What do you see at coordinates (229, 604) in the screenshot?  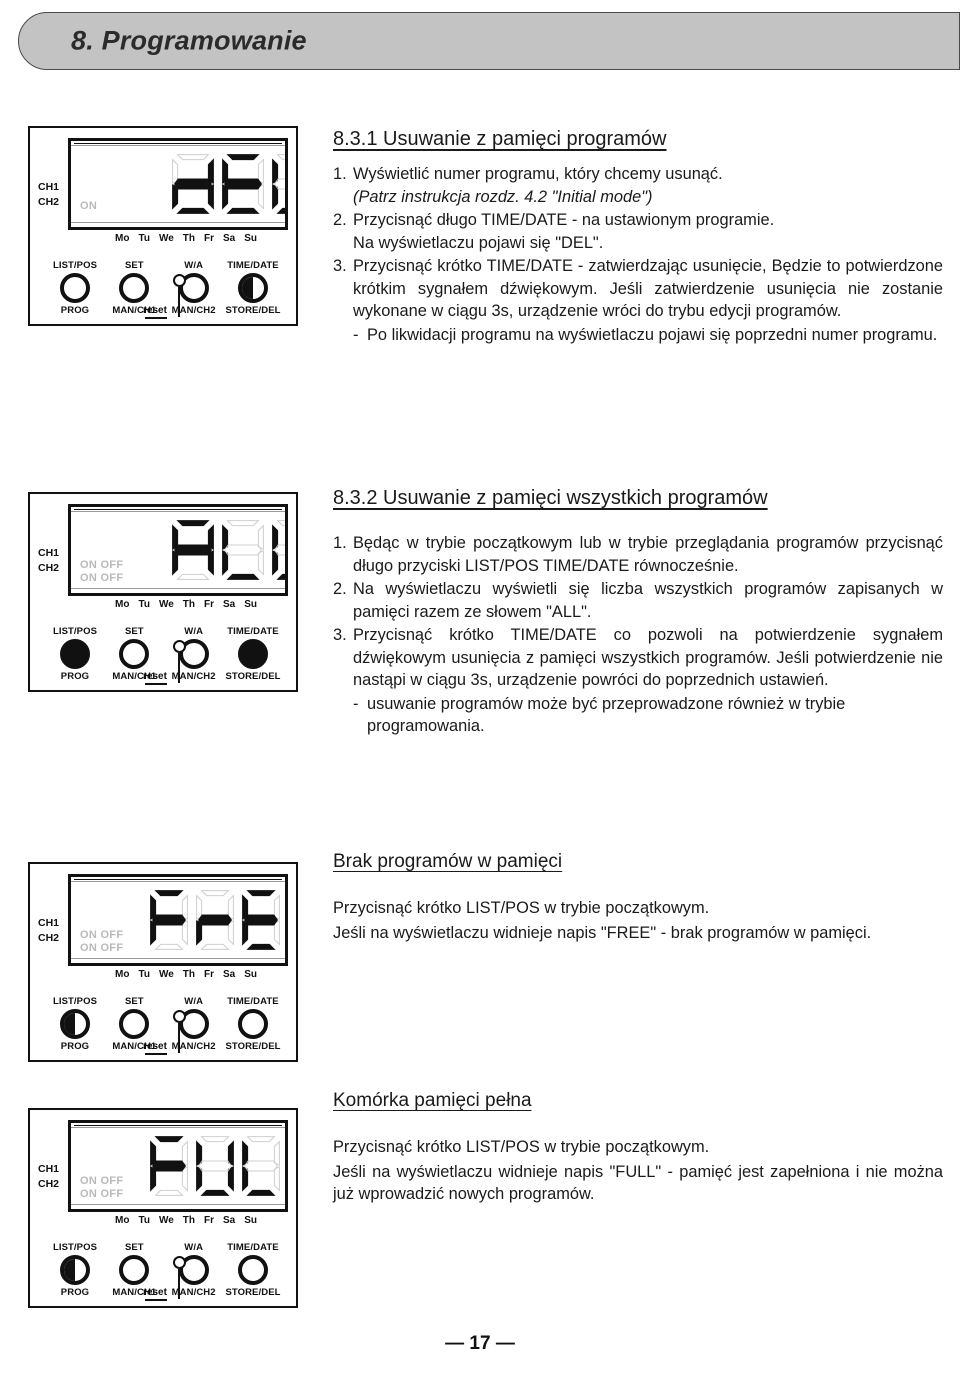 I see `weekday-sa: Sa` at bounding box center [229, 604].